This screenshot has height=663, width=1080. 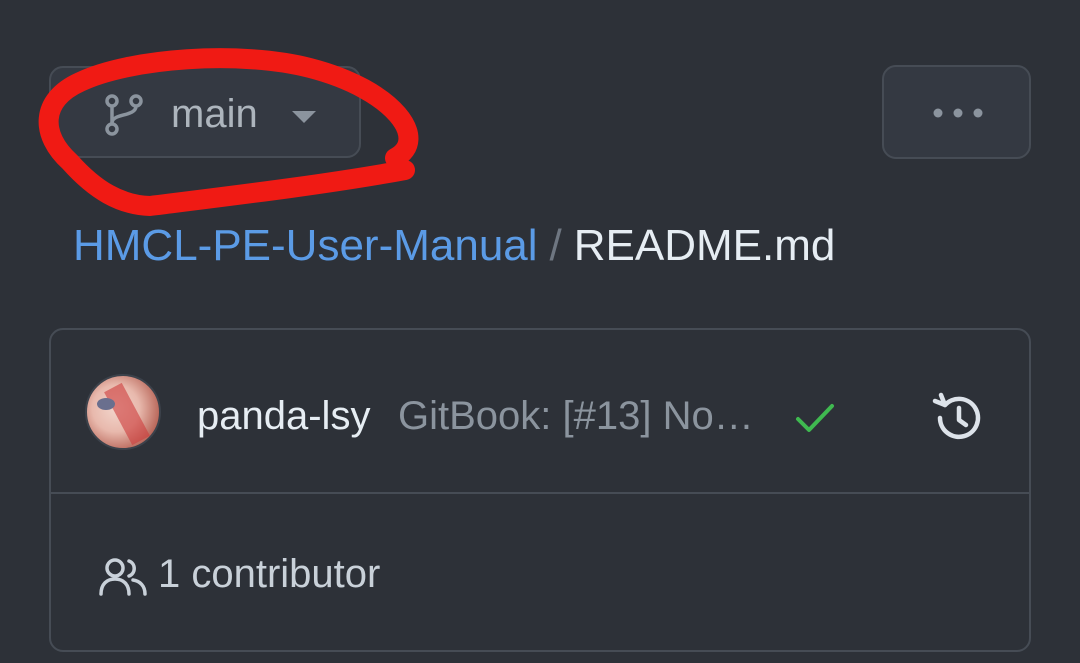 What do you see at coordinates (305, 245) in the screenshot?
I see `breadcrumb-repo-link: HMCL-PE-User-Manual` at bounding box center [305, 245].